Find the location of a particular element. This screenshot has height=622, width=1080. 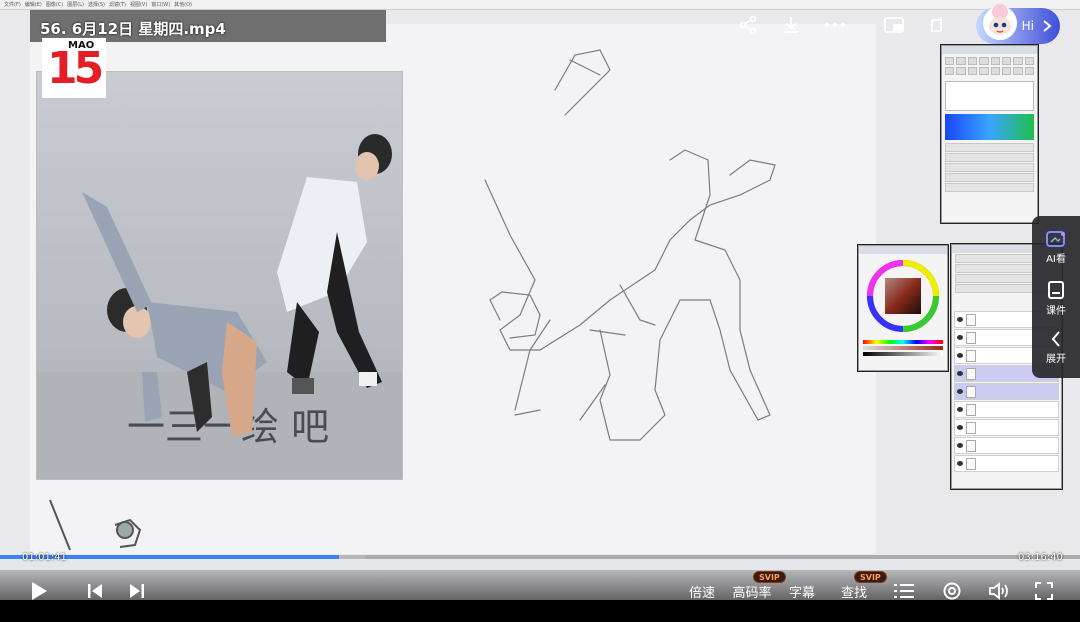

current-time: 01:01:41 is located at coordinates (44, 557).